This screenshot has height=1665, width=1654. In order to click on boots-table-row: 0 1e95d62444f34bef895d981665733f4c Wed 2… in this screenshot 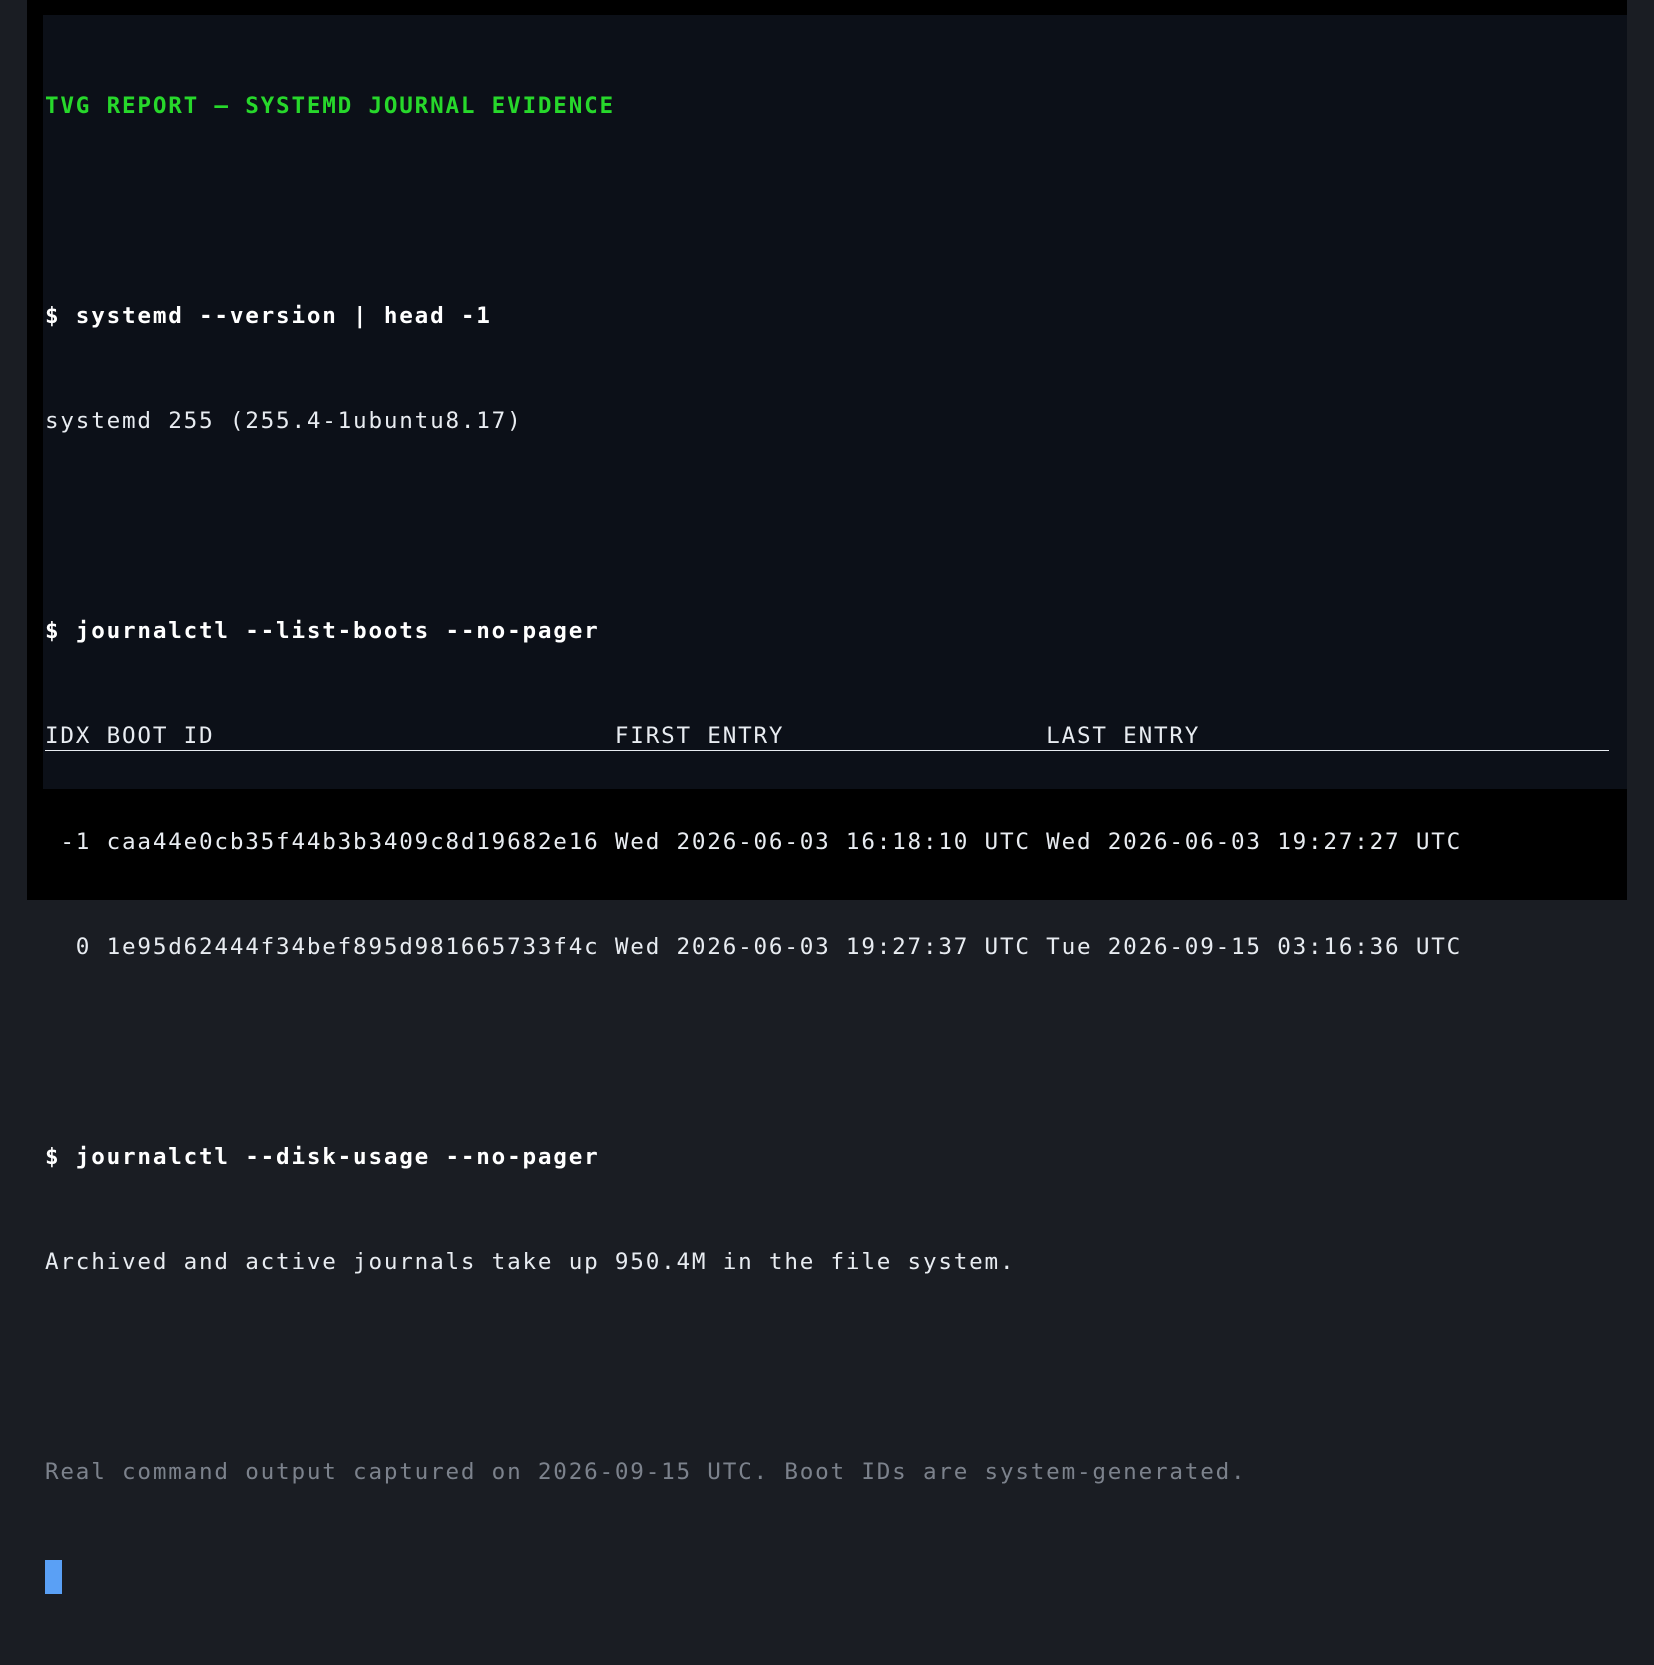, I will do `click(754, 947)`.